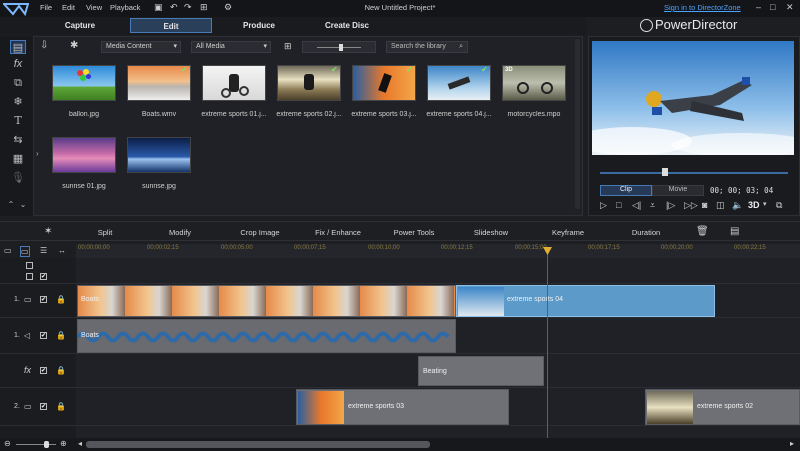 The height and width of the screenshot is (451, 800). I want to click on scroll-down-icon: ⌄, so click(23, 205).